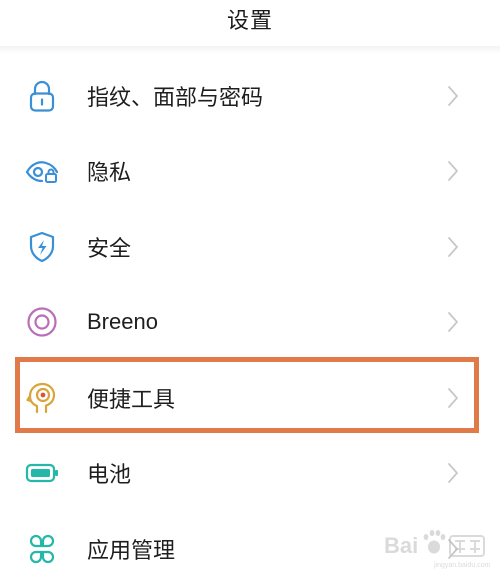  Describe the element at coordinates (42, 473) in the screenshot. I see `battery-icon` at that location.